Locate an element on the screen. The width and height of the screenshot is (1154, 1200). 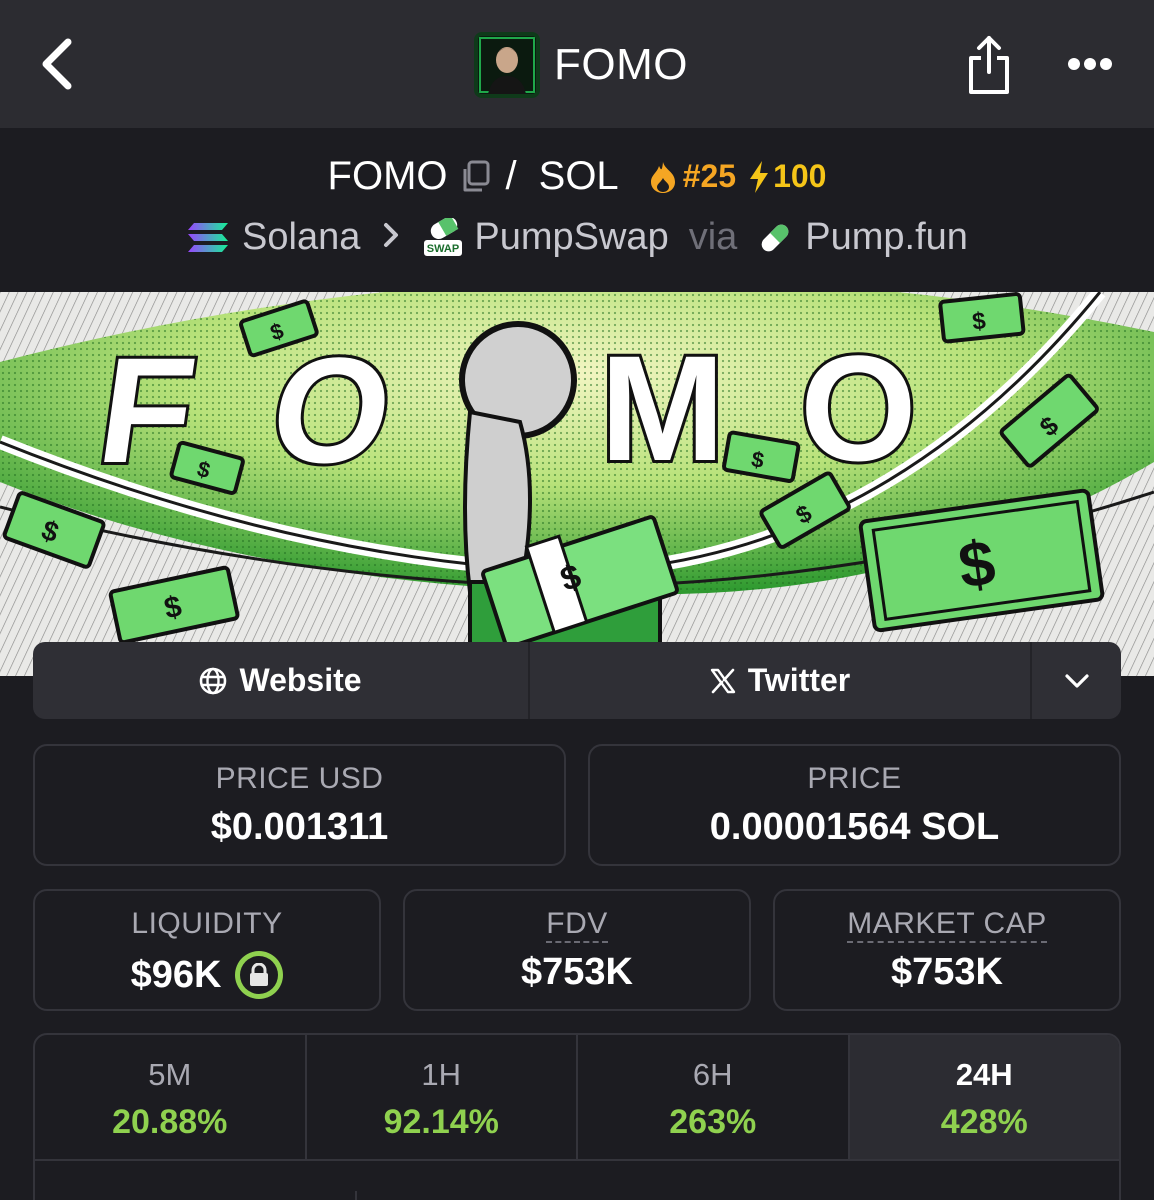
website-label: Website is located at coordinates (300, 680).